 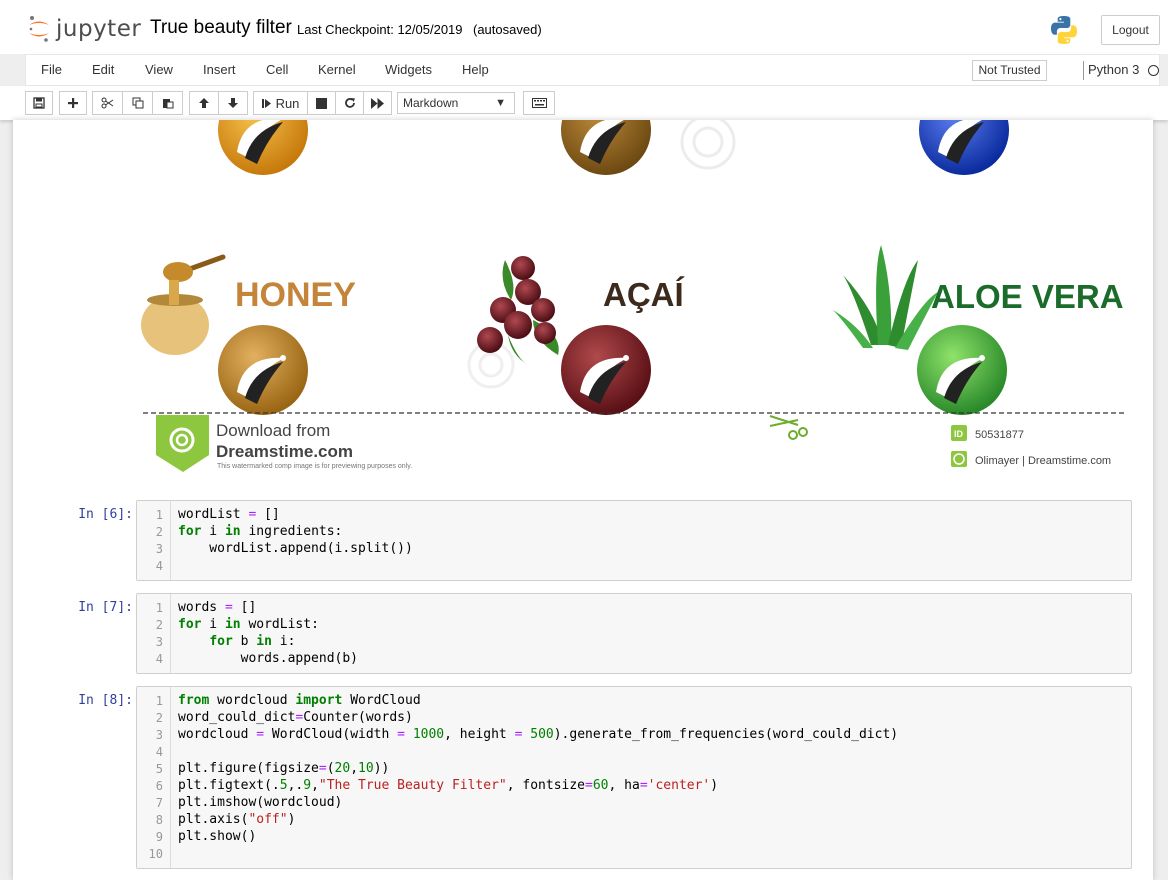 I want to click on run-button: Run, so click(x=280, y=103).